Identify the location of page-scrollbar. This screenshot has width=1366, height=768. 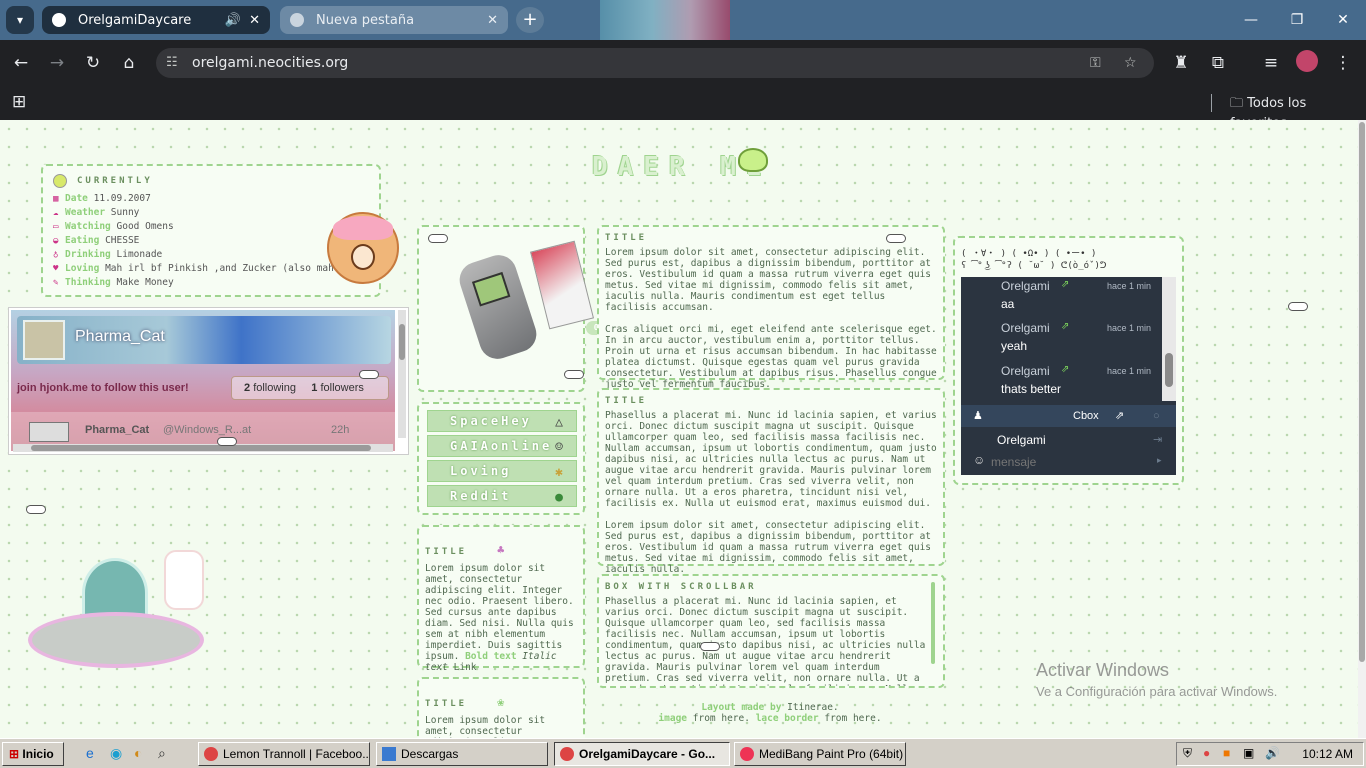
(1362, 429).